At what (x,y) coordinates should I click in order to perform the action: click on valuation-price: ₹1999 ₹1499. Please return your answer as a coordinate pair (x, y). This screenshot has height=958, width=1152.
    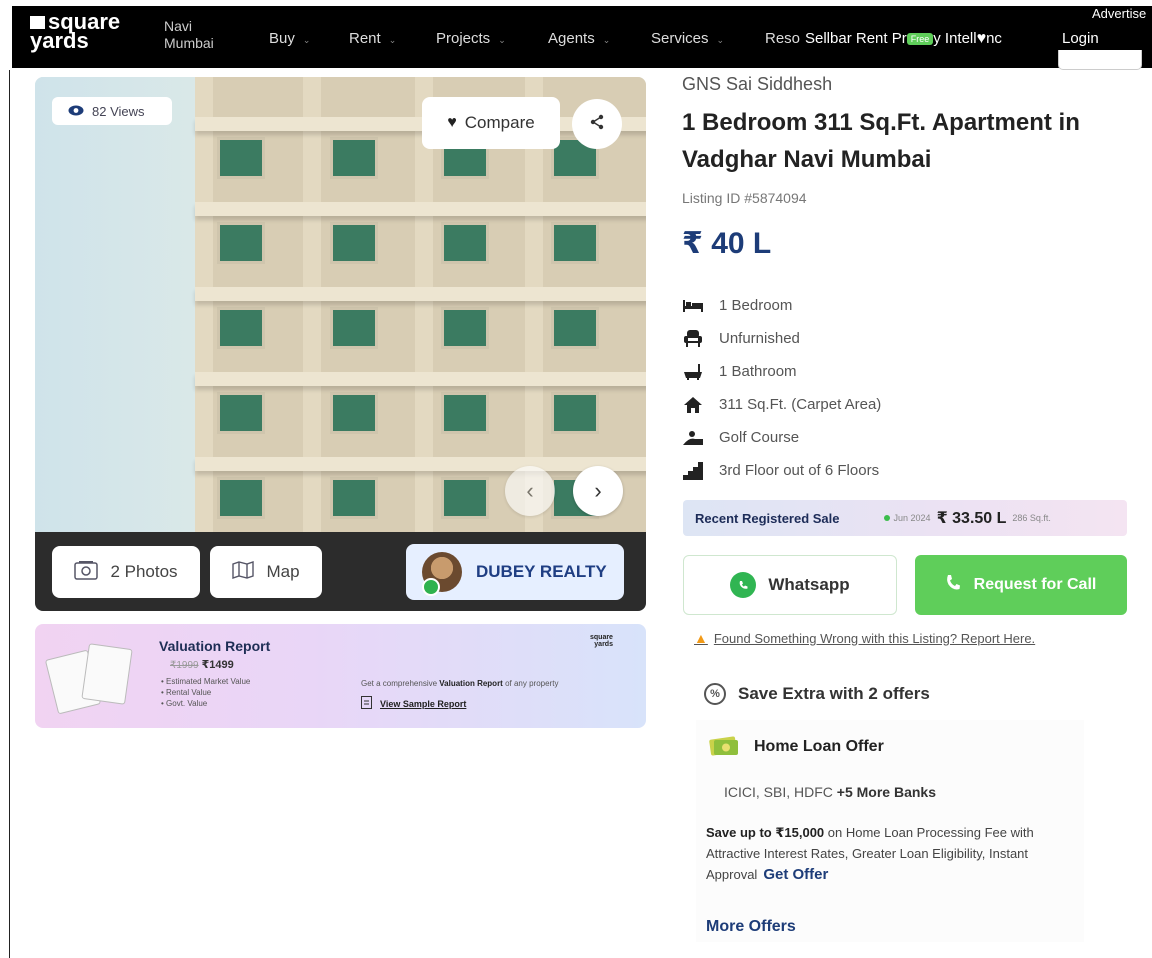
    Looking at the image, I should click on (202, 665).